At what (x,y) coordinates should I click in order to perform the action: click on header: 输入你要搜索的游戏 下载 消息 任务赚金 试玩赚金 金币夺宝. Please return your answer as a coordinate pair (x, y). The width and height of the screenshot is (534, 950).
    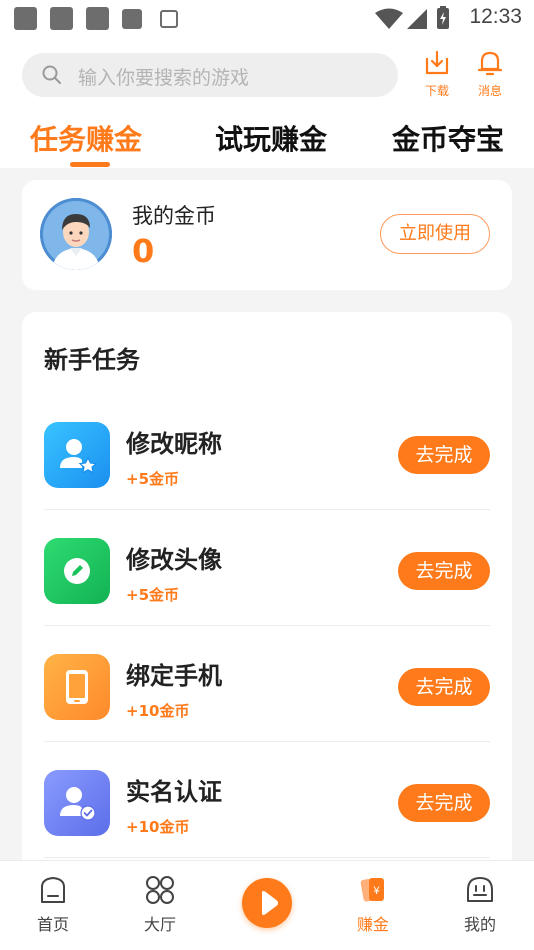
    Looking at the image, I should click on (267, 103).